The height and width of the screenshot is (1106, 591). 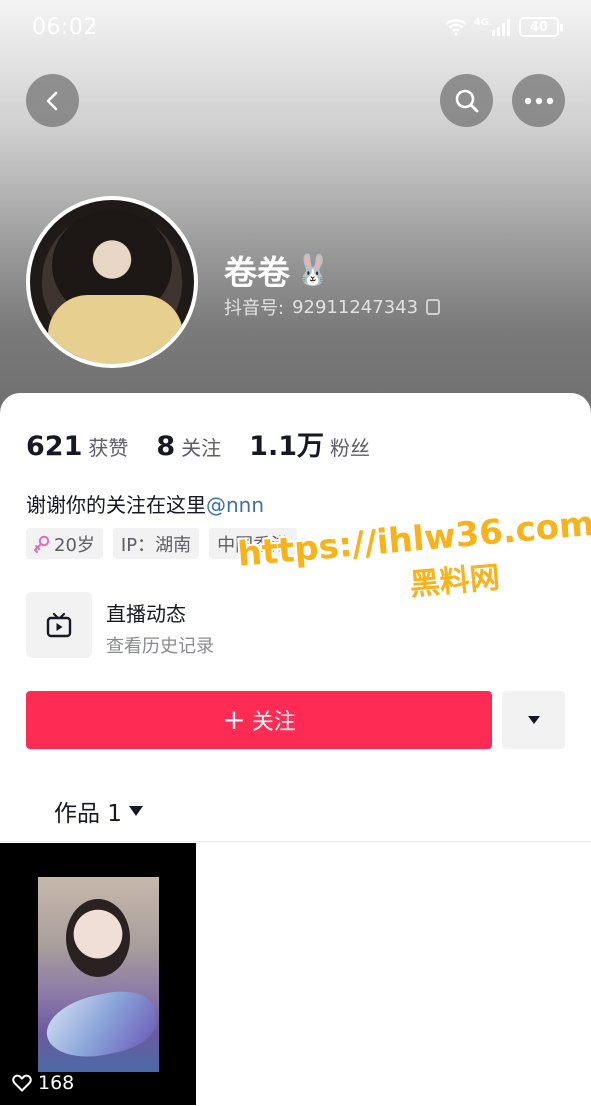 I want to click on video-like-count-value: 168, so click(x=56, y=1083).